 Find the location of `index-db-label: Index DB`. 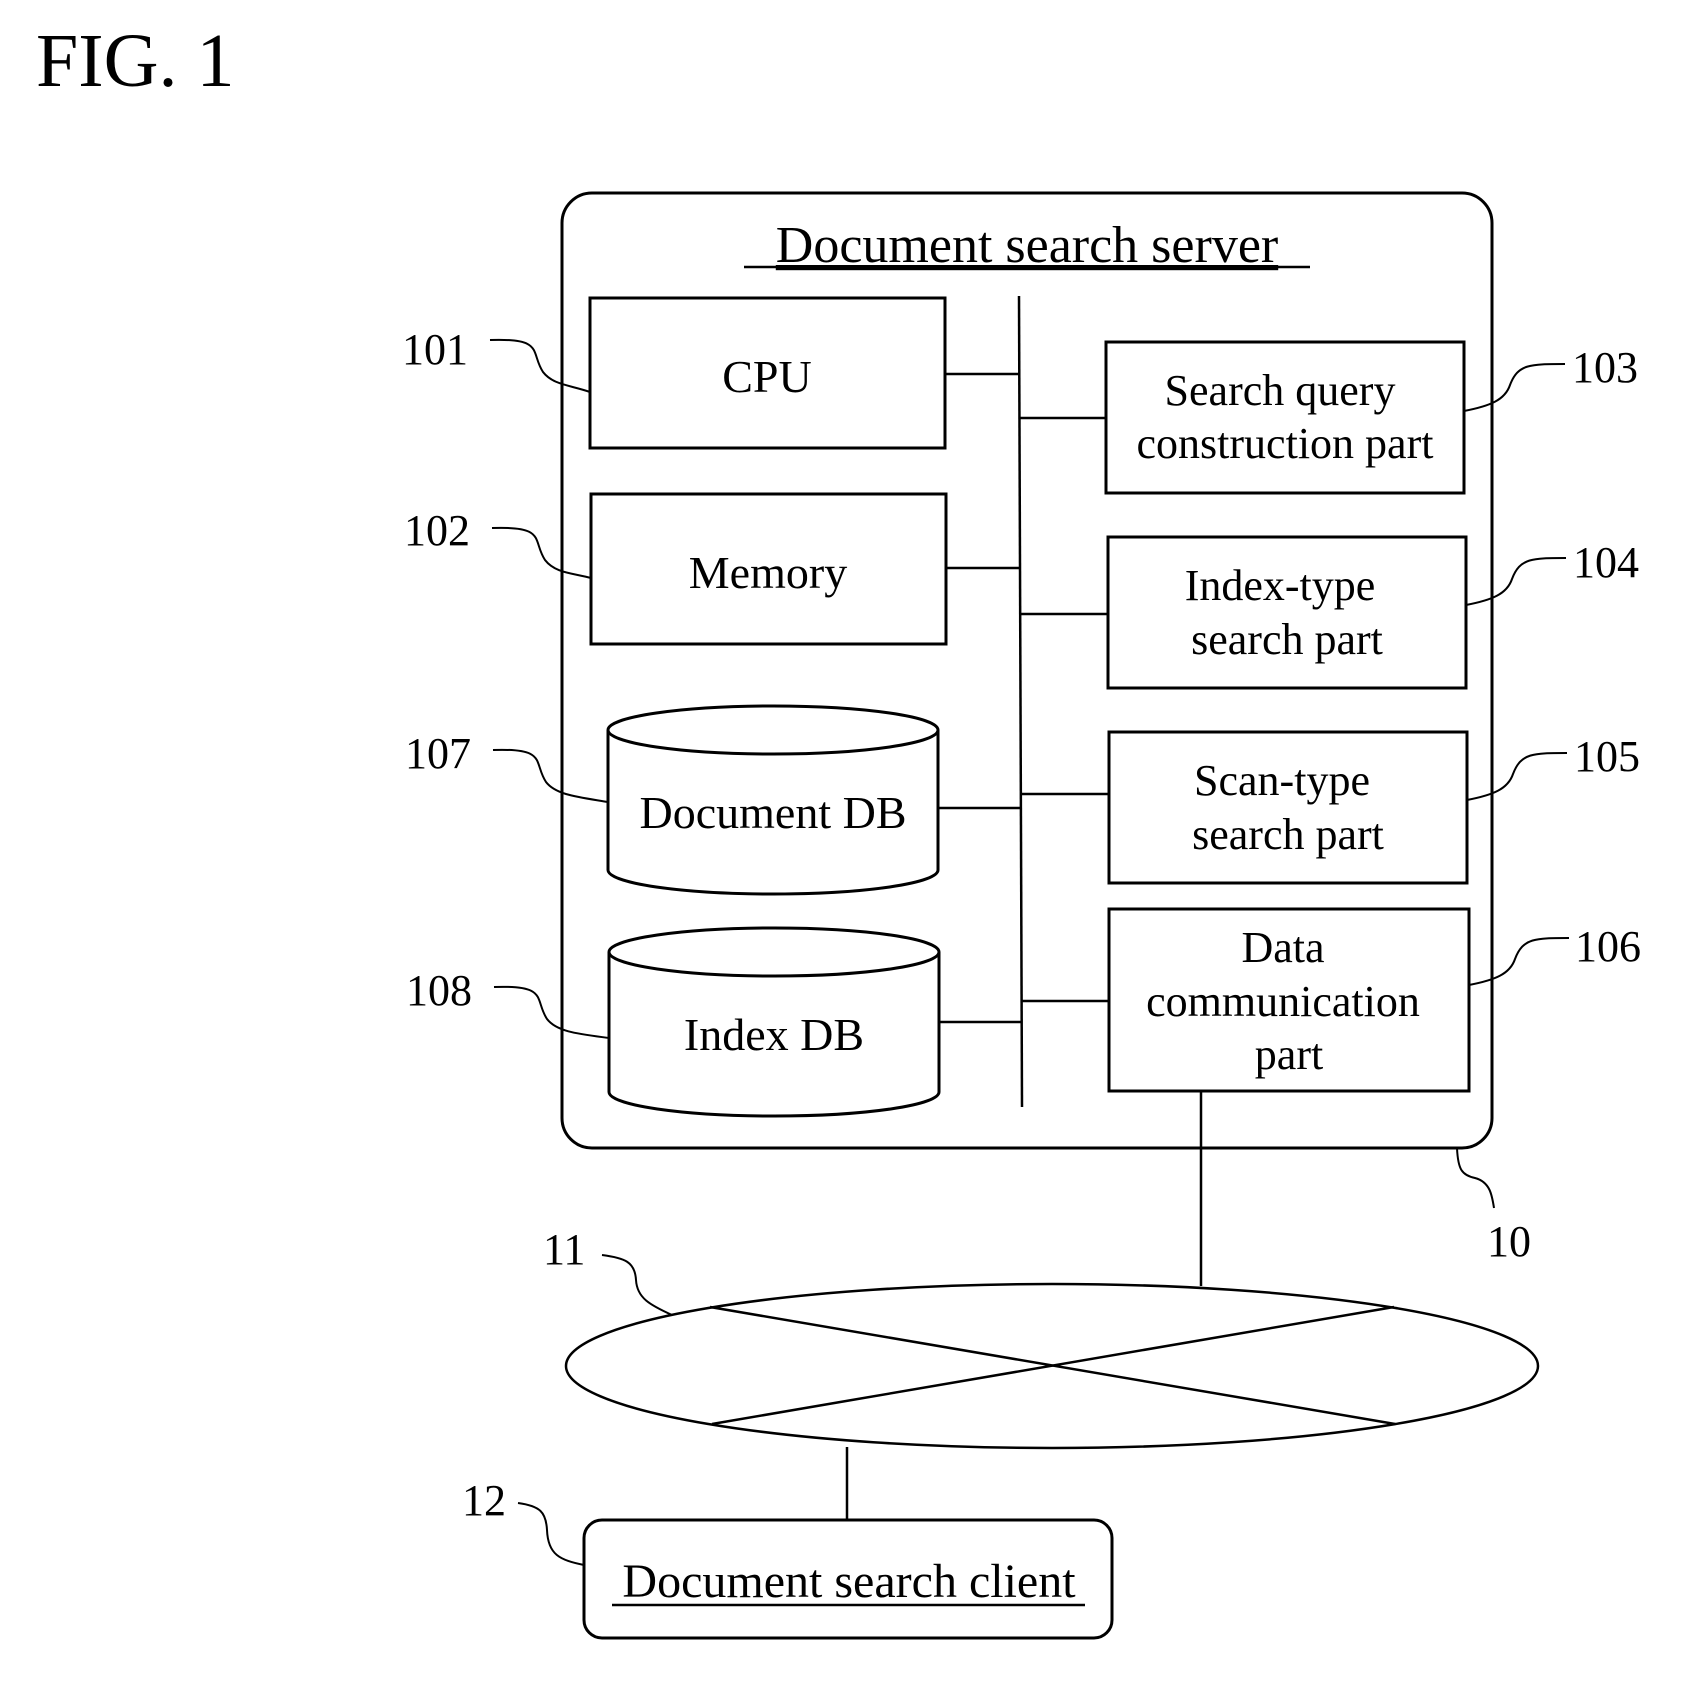

index-db-label: Index DB is located at coordinates (774, 1034).